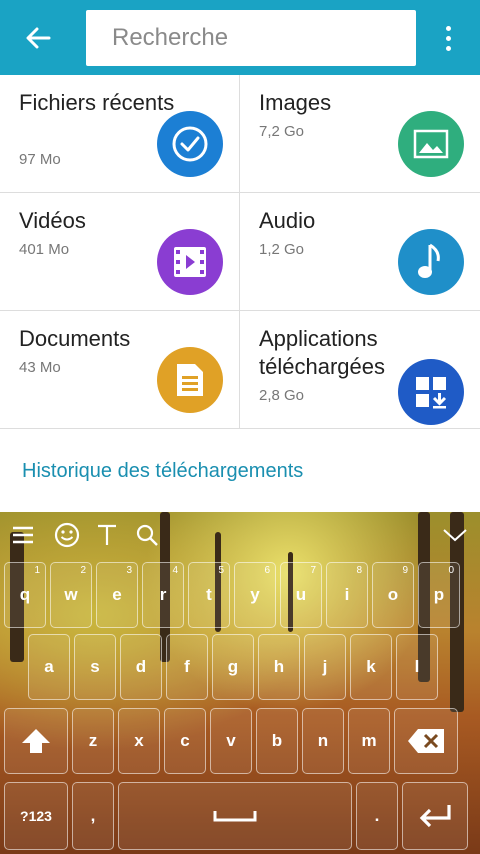 The height and width of the screenshot is (854, 480). What do you see at coordinates (282, 395) in the screenshot?
I see `category-size: 2,8 Go` at bounding box center [282, 395].